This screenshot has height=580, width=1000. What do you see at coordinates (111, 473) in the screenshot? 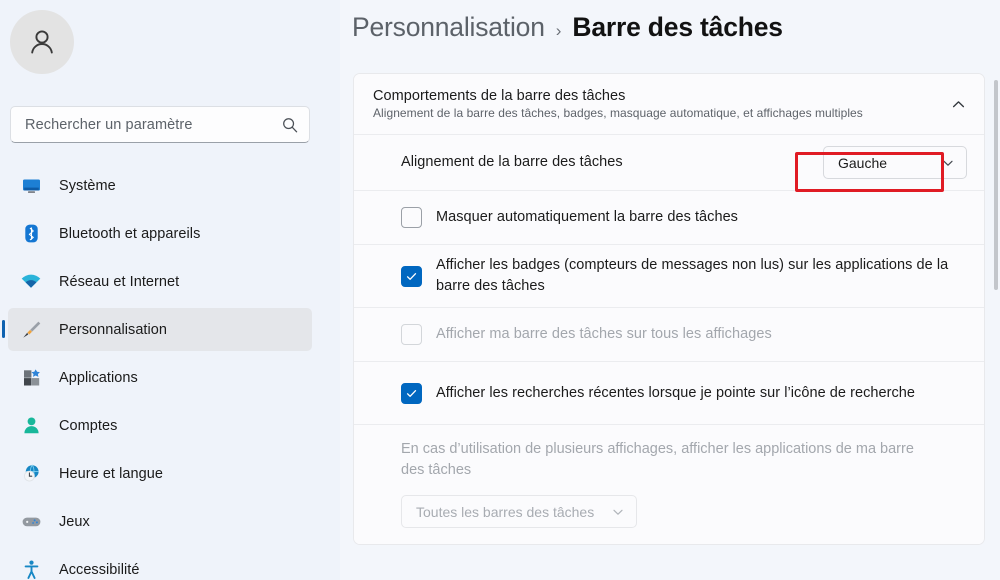
I see `sidebar-item-label: Heure et langue` at bounding box center [111, 473].